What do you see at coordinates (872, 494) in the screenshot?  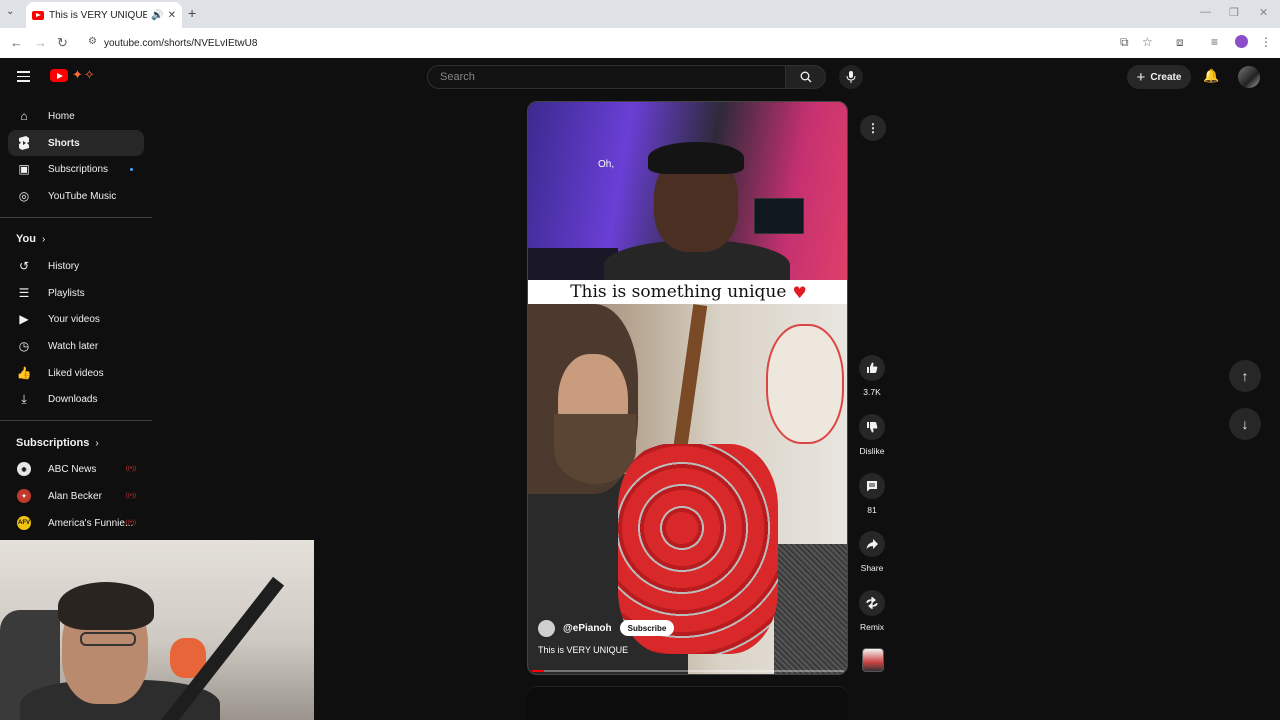 I see `comments-button: 81` at bounding box center [872, 494].